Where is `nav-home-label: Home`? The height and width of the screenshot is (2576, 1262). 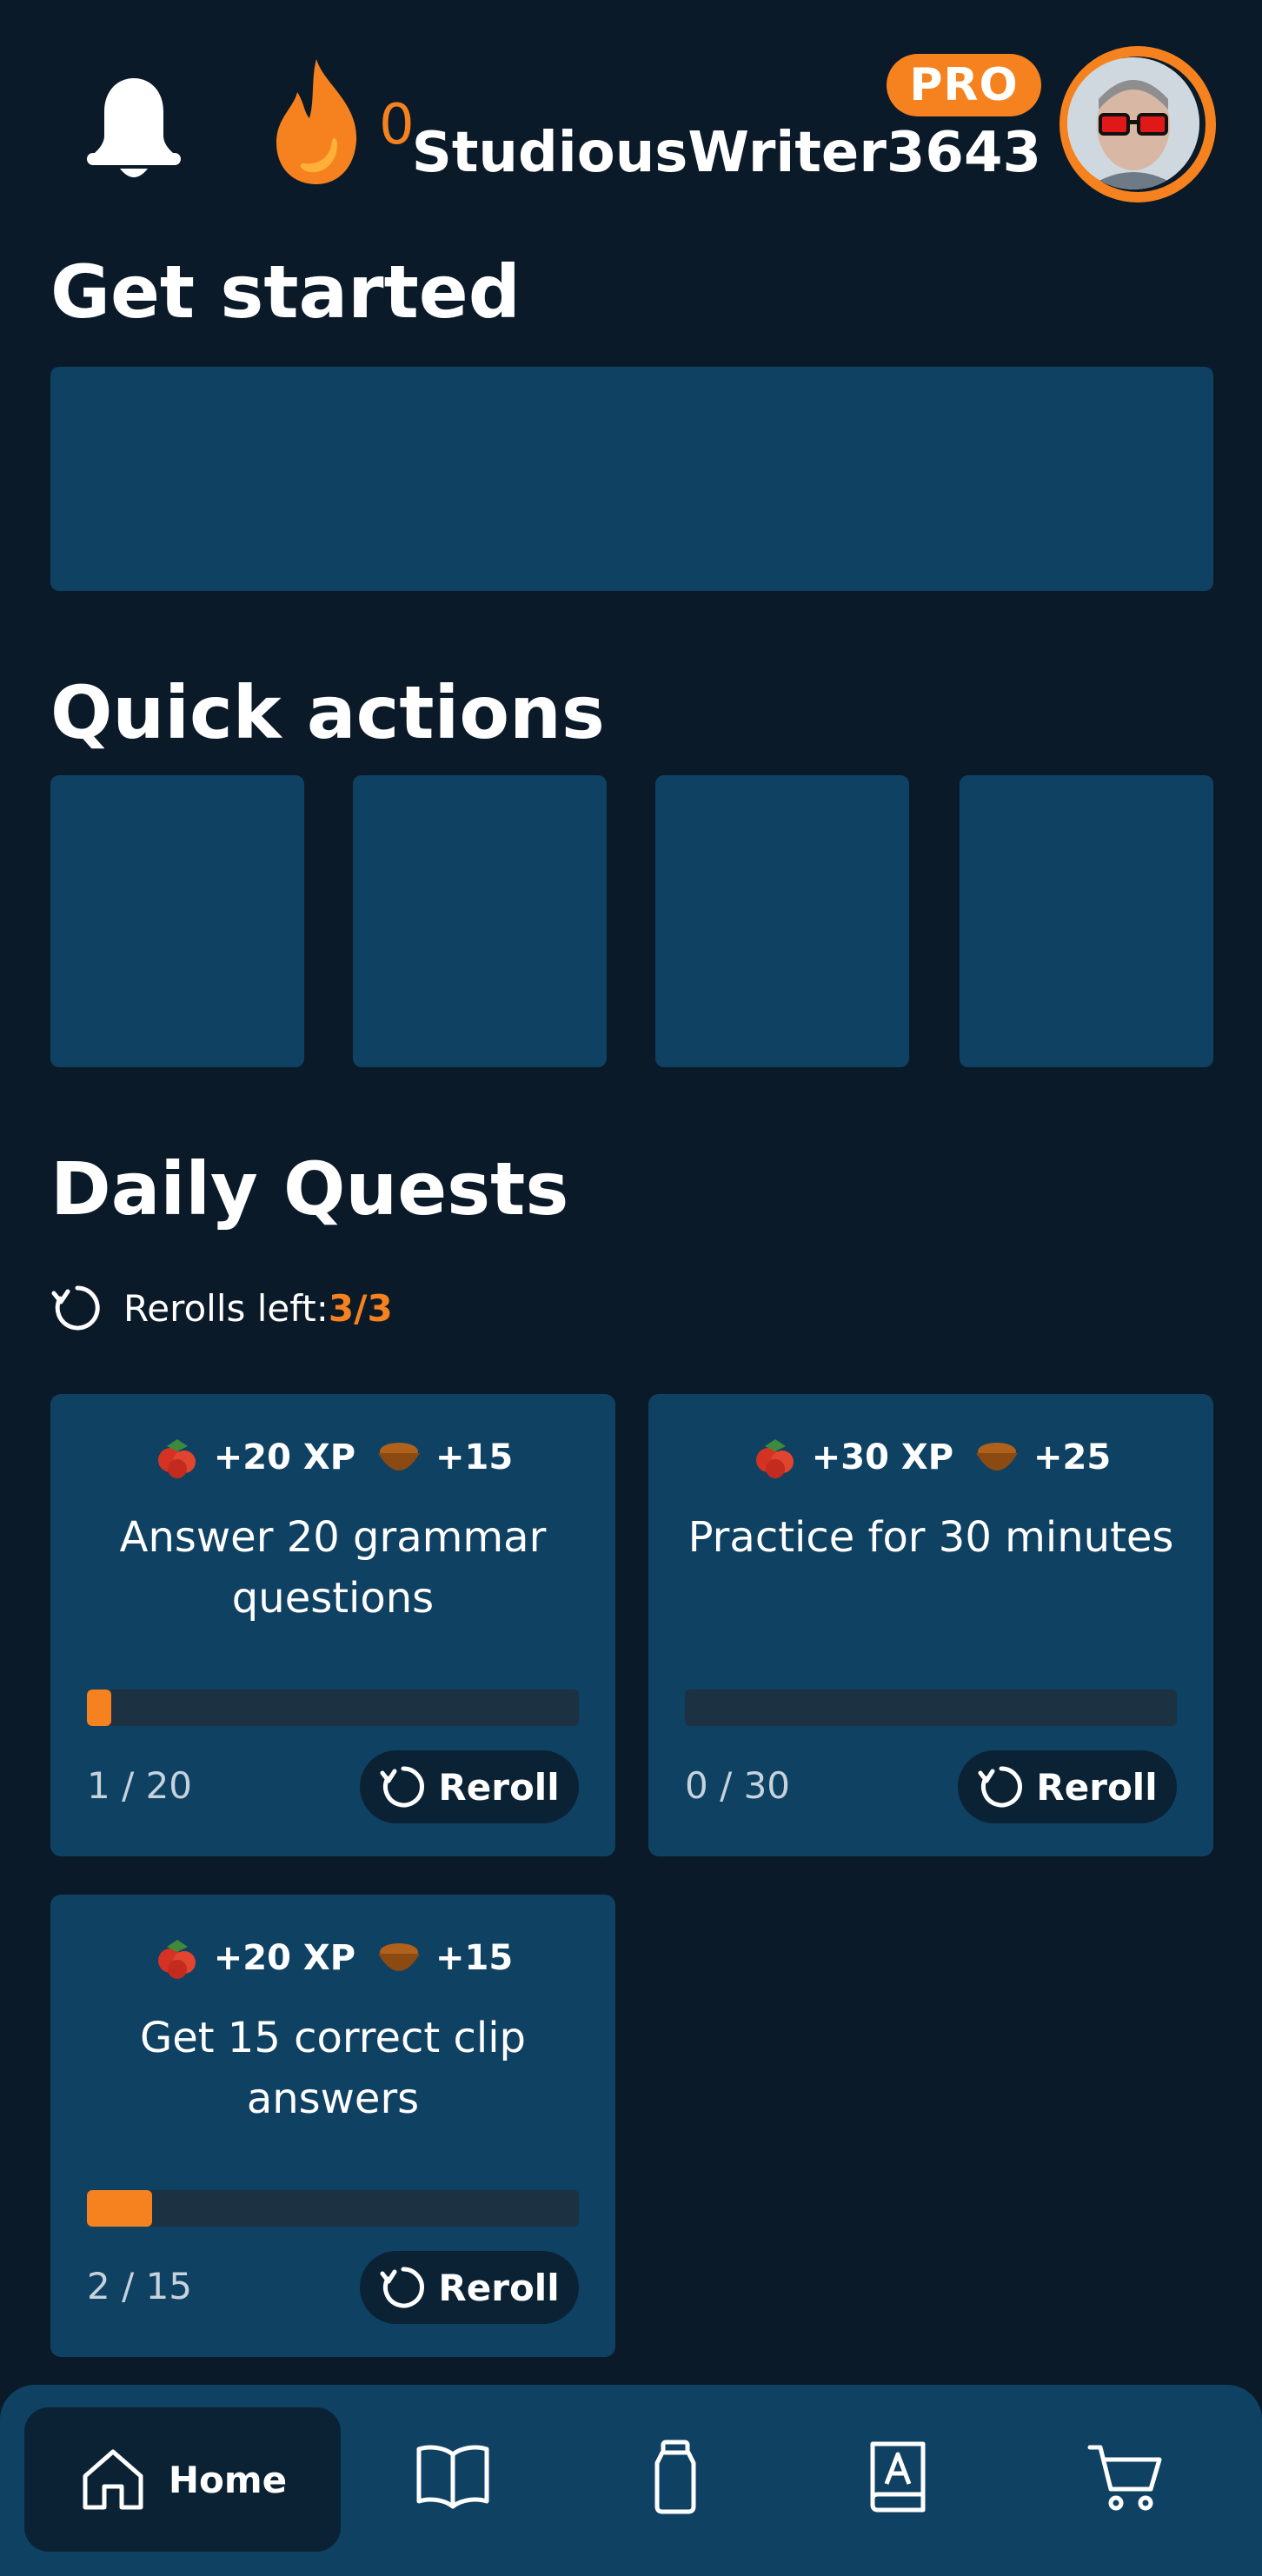 nav-home-label: Home is located at coordinates (228, 2479).